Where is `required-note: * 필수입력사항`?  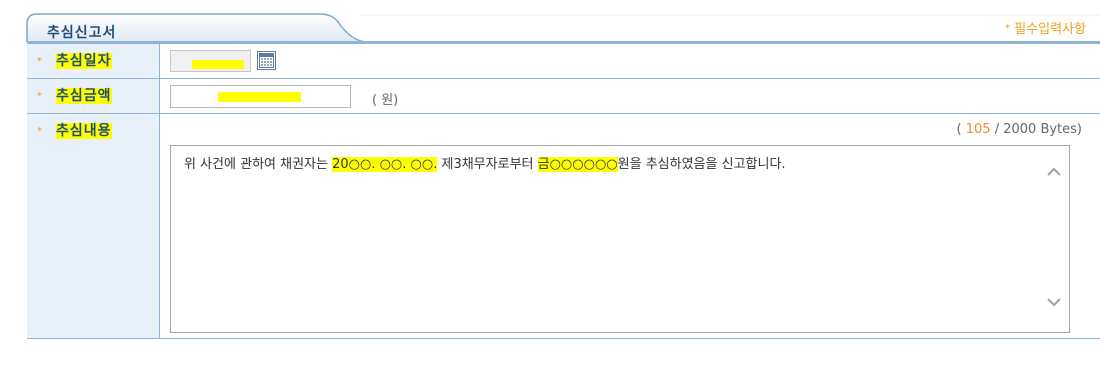
required-note: * 필수입력사항 is located at coordinates (1045, 27).